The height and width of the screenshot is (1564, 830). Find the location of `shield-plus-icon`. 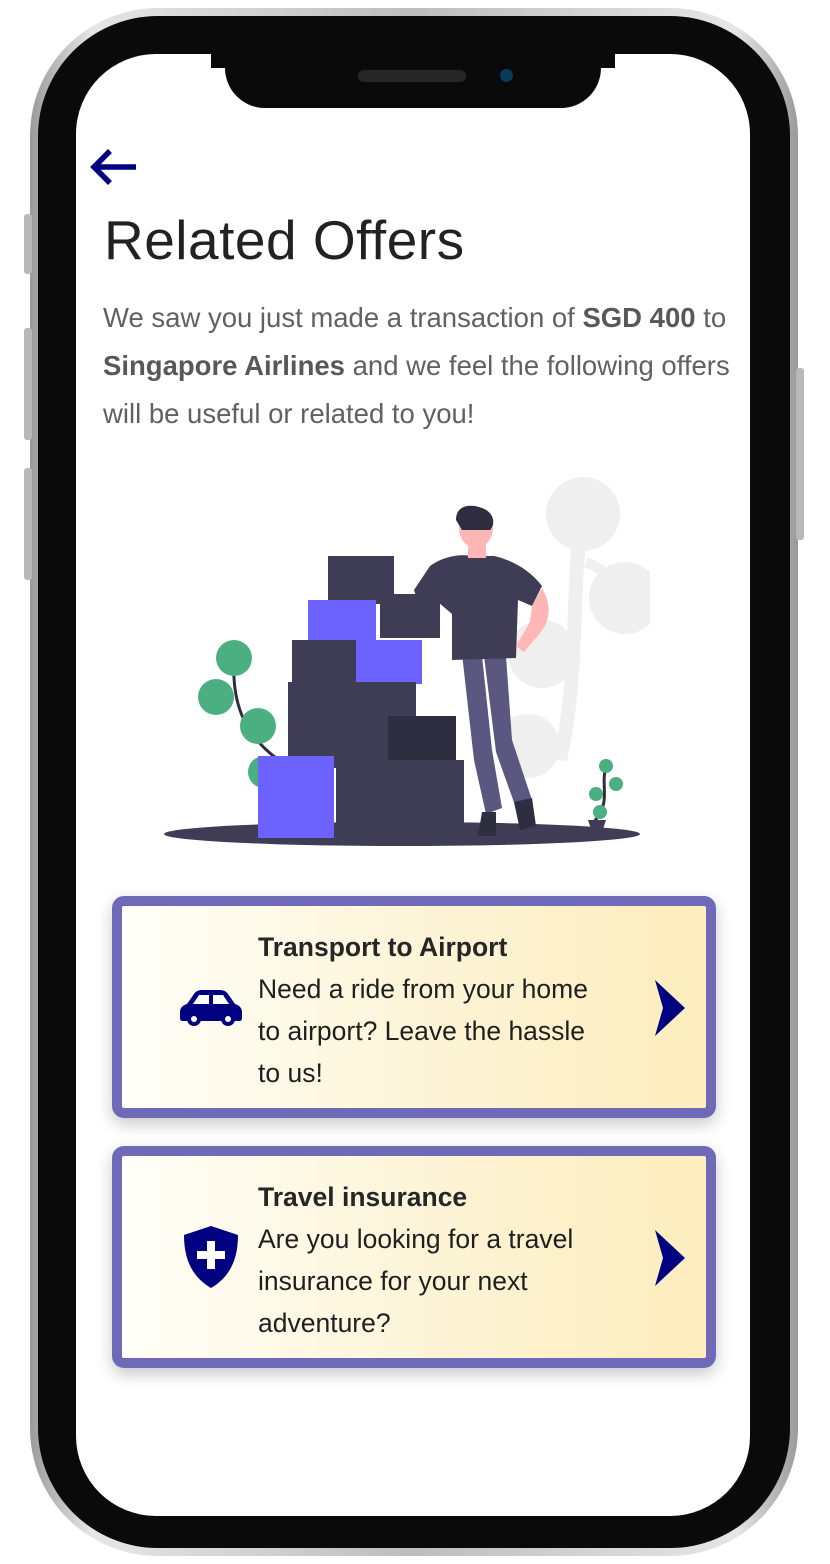

shield-plus-icon is located at coordinates (211, 1257).